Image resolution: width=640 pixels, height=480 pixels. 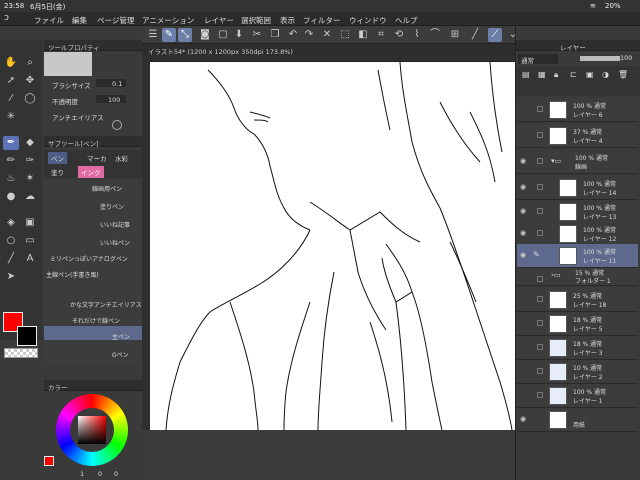 What do you see at coordinates (153, 35) in the screenshot?
I see `menu-icon: ☰` at bounding box center [153, 35].